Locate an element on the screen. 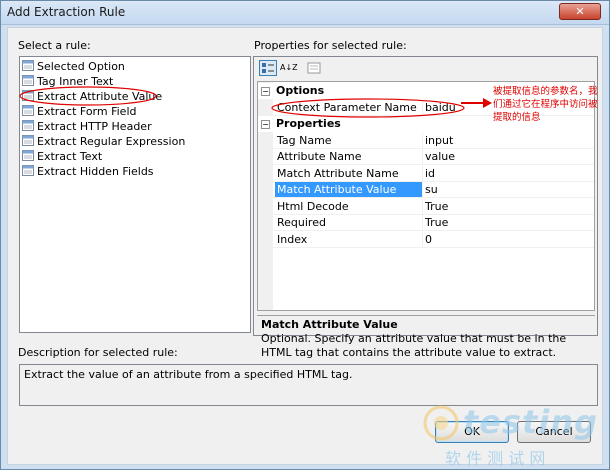 This screenshot has height=472, width=612. properties-label: Properties for selected rule: is located at coordinates (330, 45).